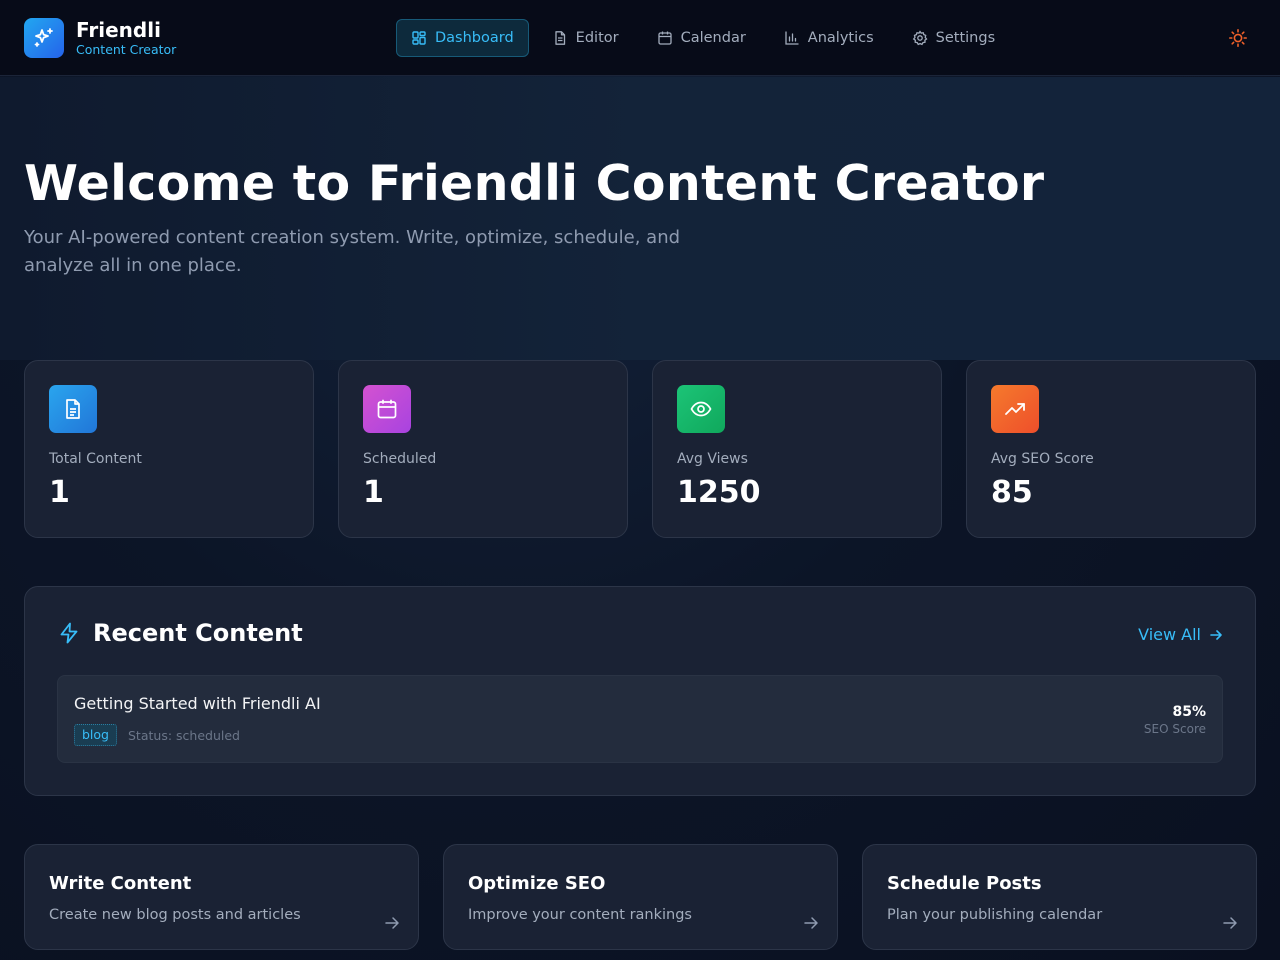 The width and height of the screenshot is (1280, 960). What do you see at coordinates (797, 449) in the screenshot?
I see `stat-card-avg-views: Avg Views 1250` at bounding box center [797, 449].